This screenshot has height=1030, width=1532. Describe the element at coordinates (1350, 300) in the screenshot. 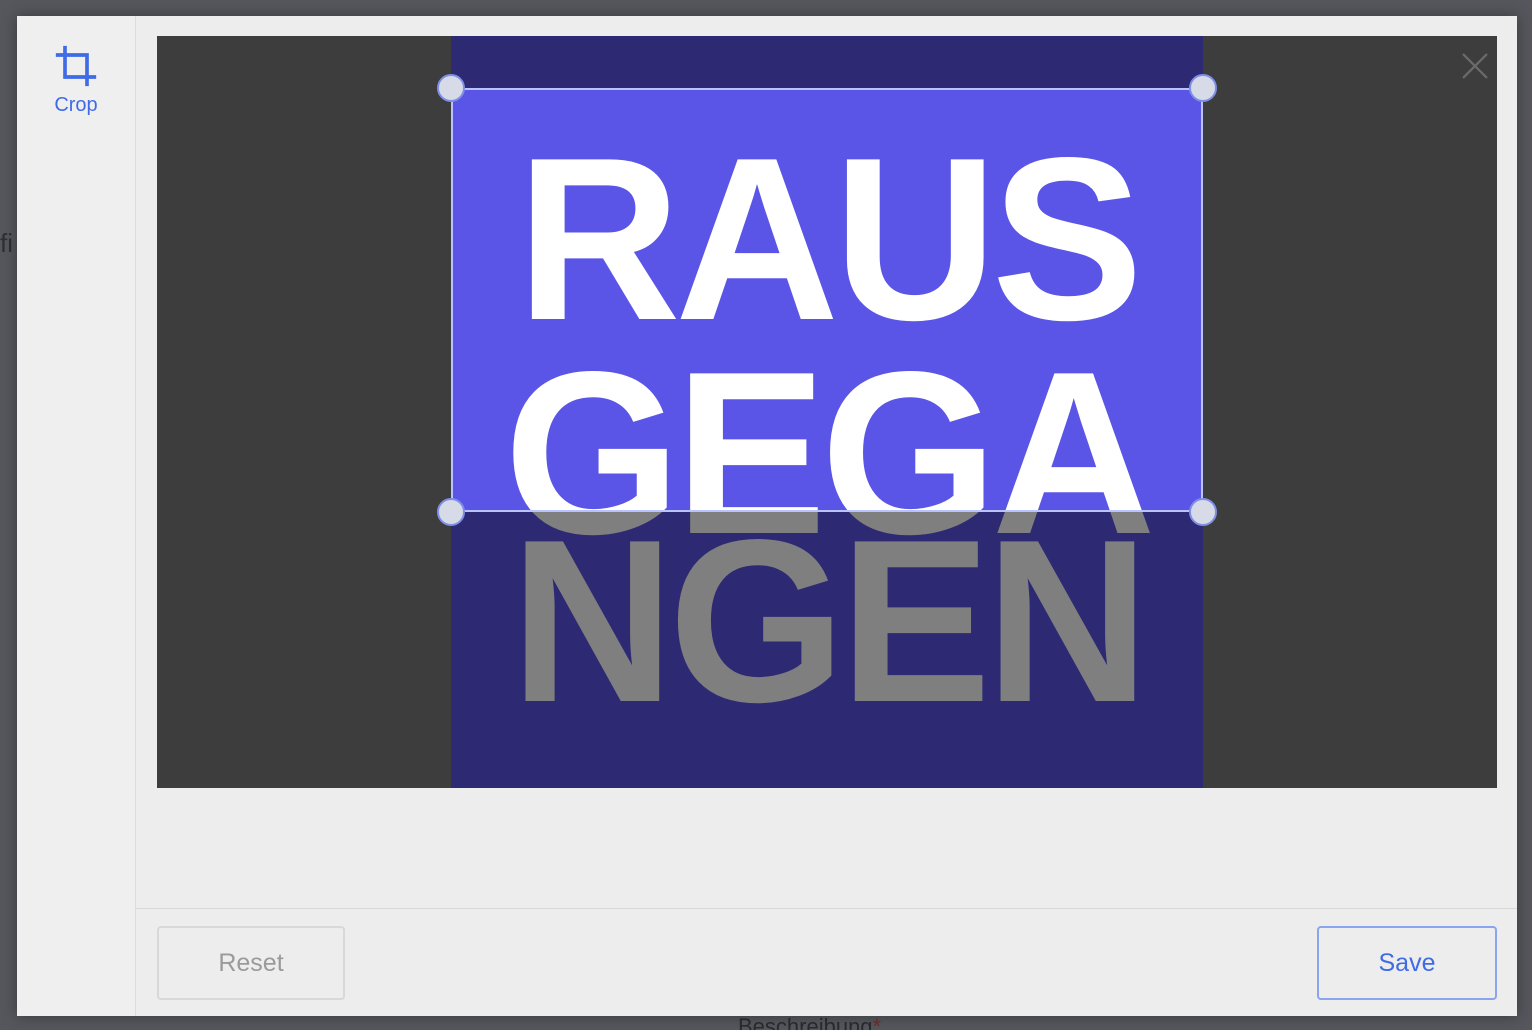

I see `crop-shade-right` at that location.